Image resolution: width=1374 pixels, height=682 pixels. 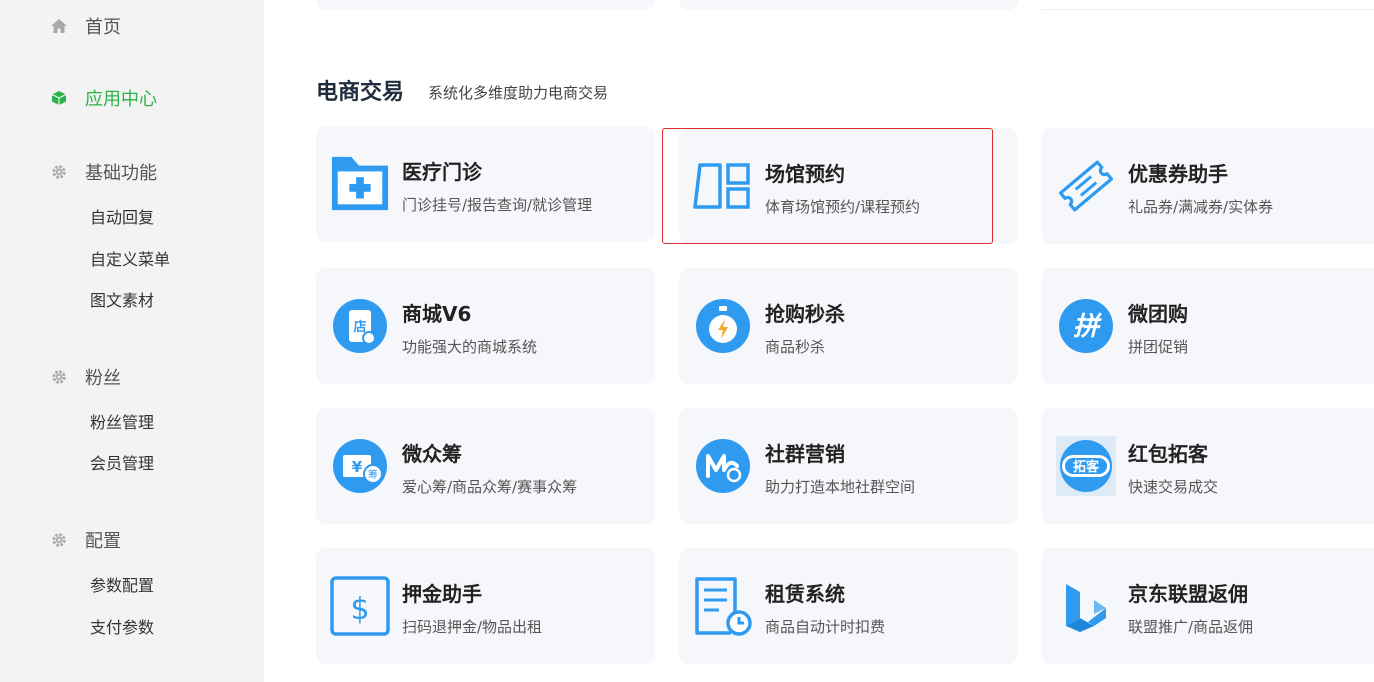 I want to click on card-desc: 快速交易成交, so click(x=1173, y=487).